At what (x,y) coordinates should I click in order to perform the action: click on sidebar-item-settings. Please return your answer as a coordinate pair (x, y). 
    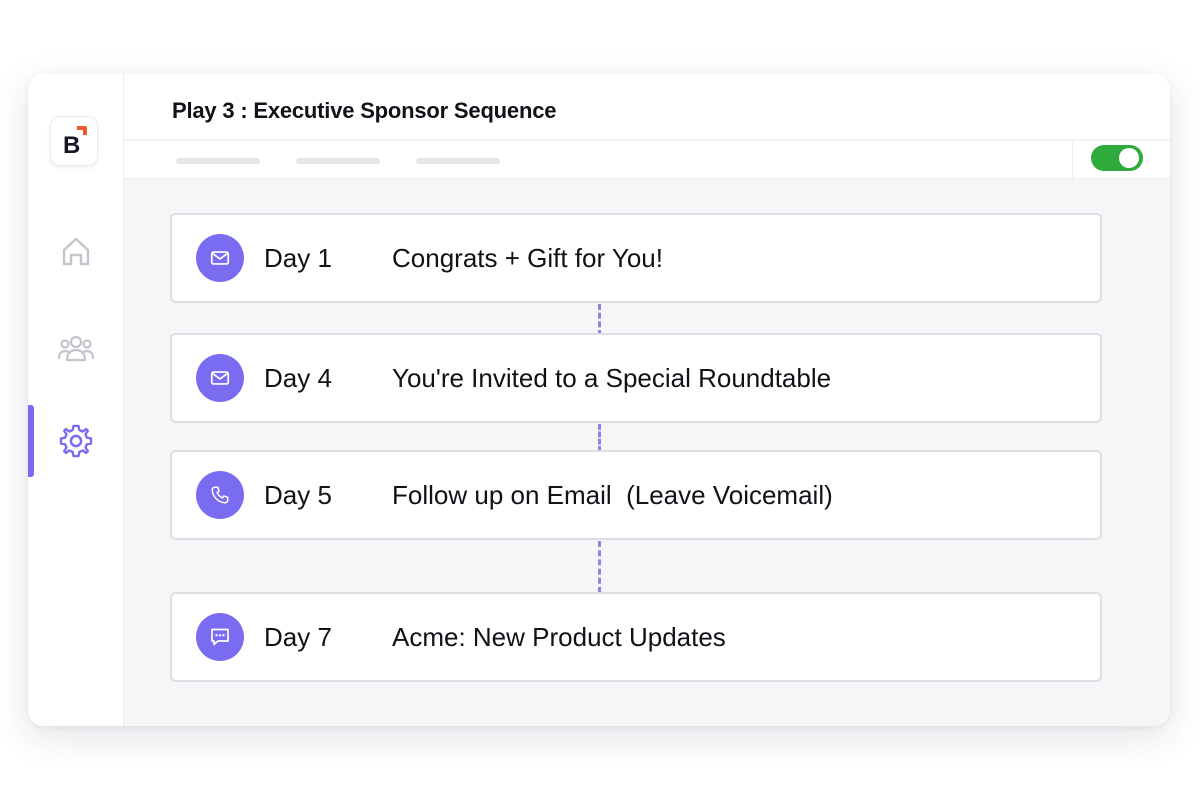
    Looking at the image, I should click on (76, 441).